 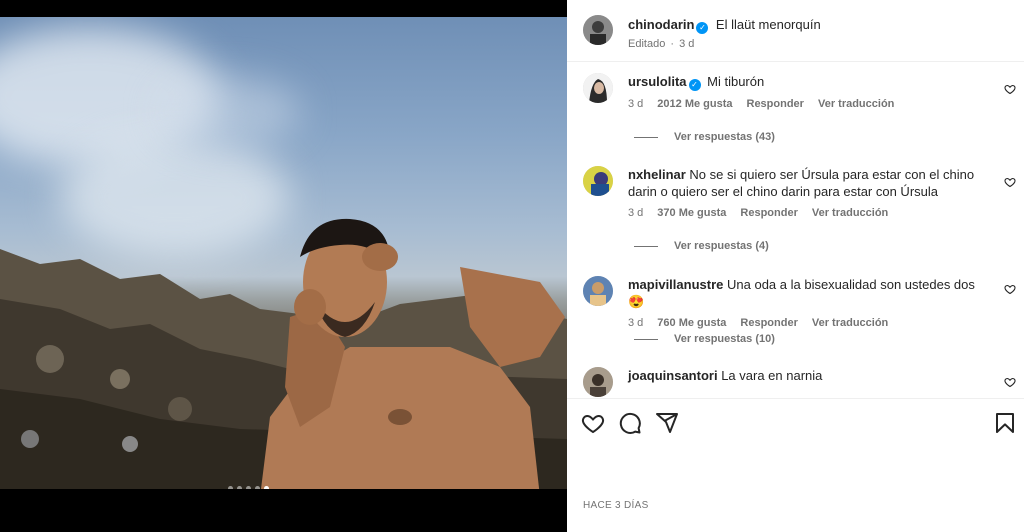 I want to click on comment-likes: 760 Me gusta, so click(x=691, y=323).